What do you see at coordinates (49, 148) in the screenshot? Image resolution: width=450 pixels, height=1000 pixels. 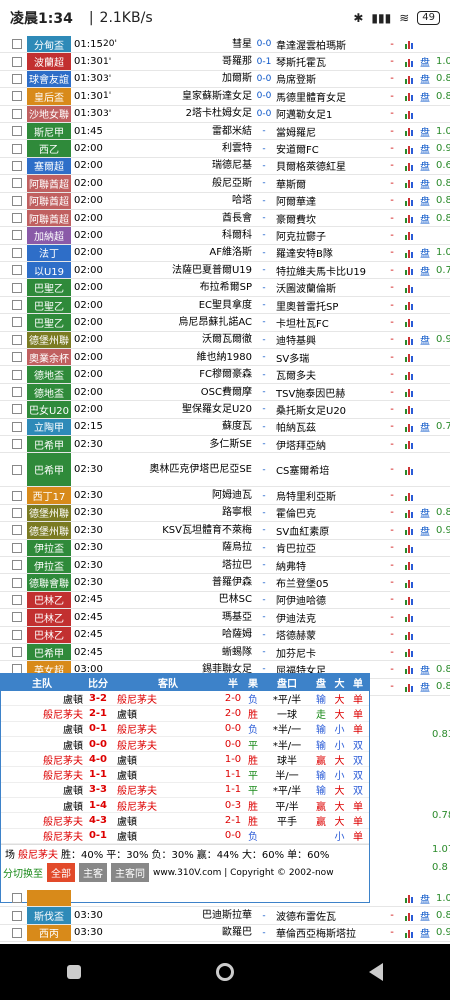 I see `league-badge: 西乙` at bounding box center [49, 148].